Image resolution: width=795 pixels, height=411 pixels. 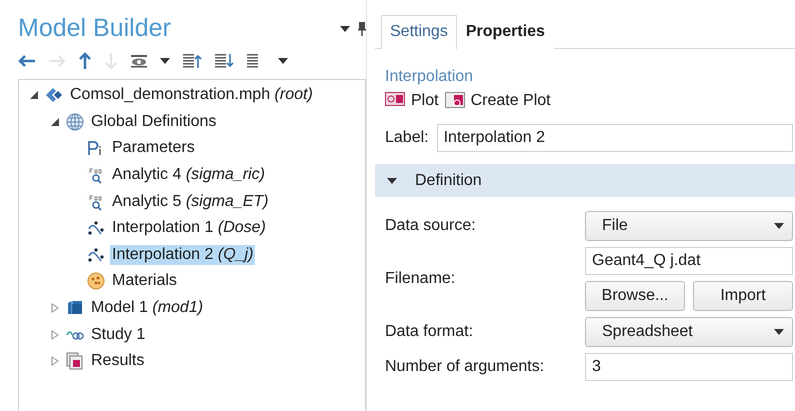 I want to click on tree-item: Results, so click(x=117, y=361).